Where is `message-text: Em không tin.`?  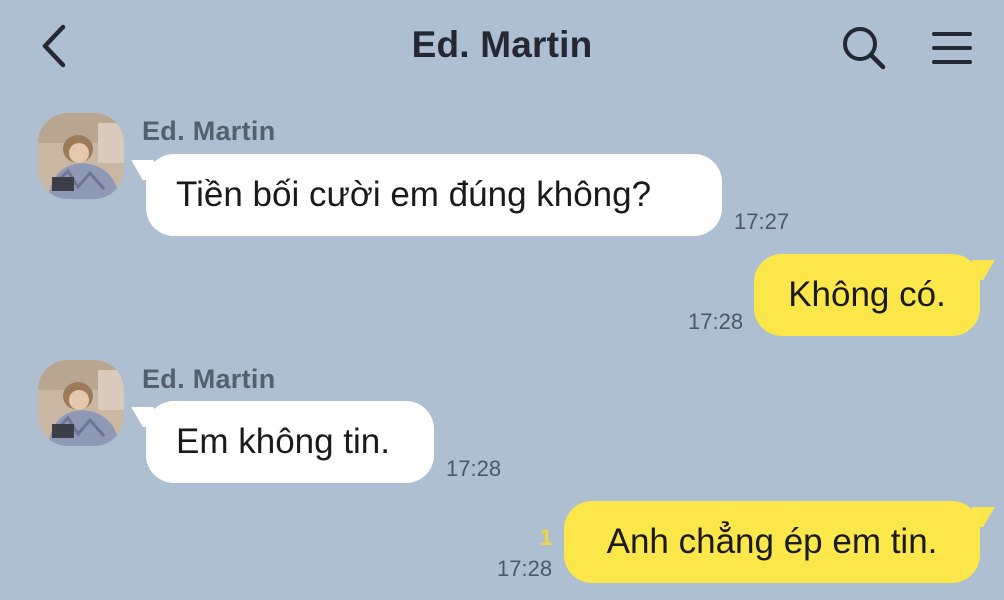
message-text: Em không tin. is located at coordinates (283, 441).